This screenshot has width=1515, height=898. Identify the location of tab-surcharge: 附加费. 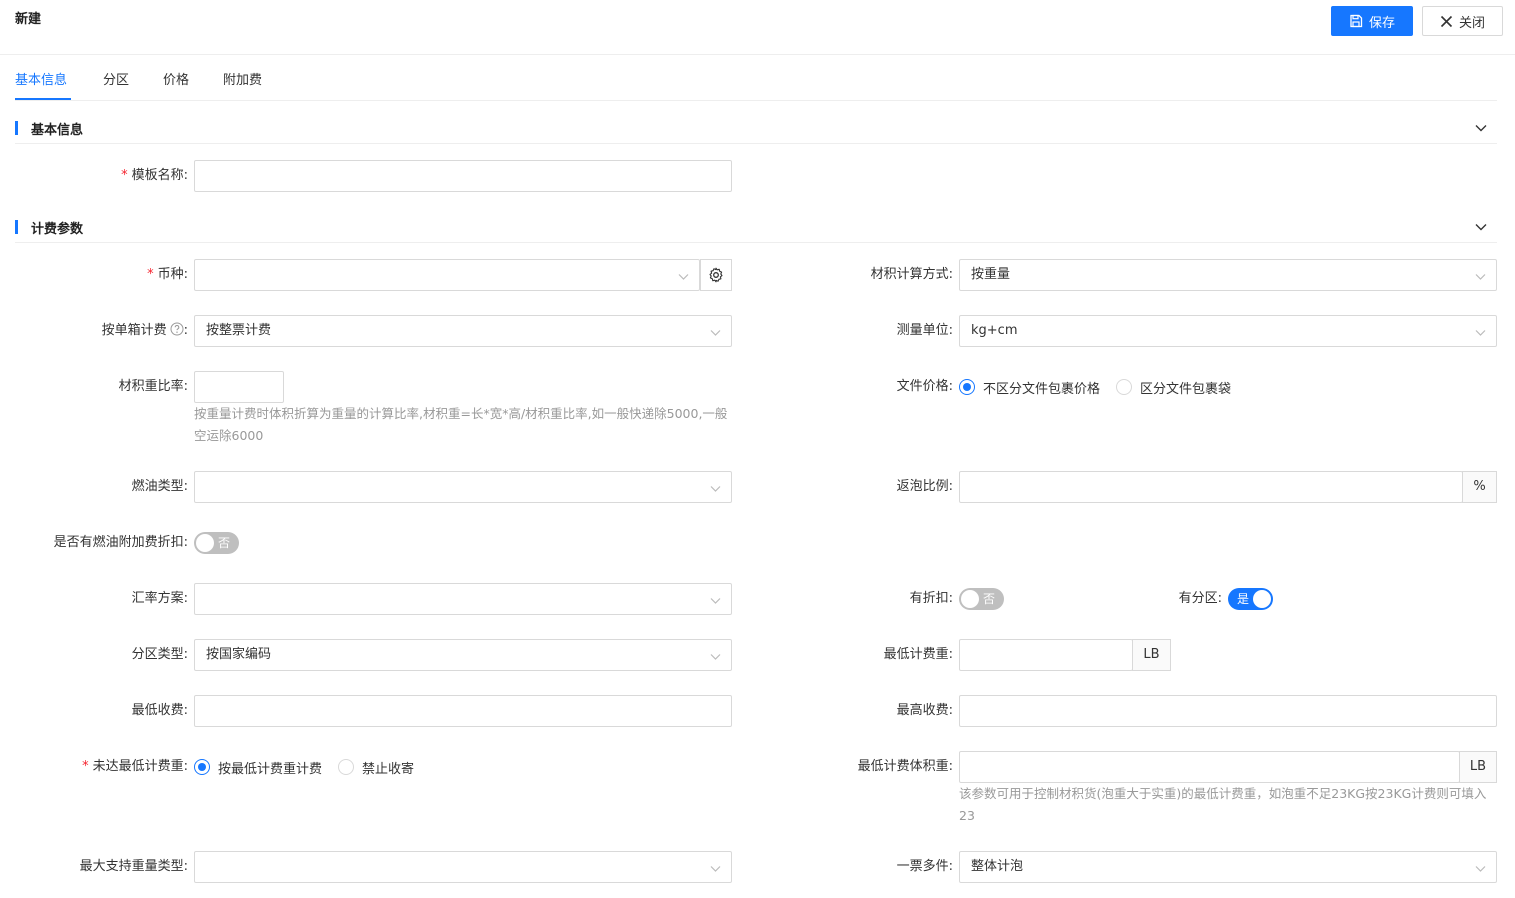
(242, 78).